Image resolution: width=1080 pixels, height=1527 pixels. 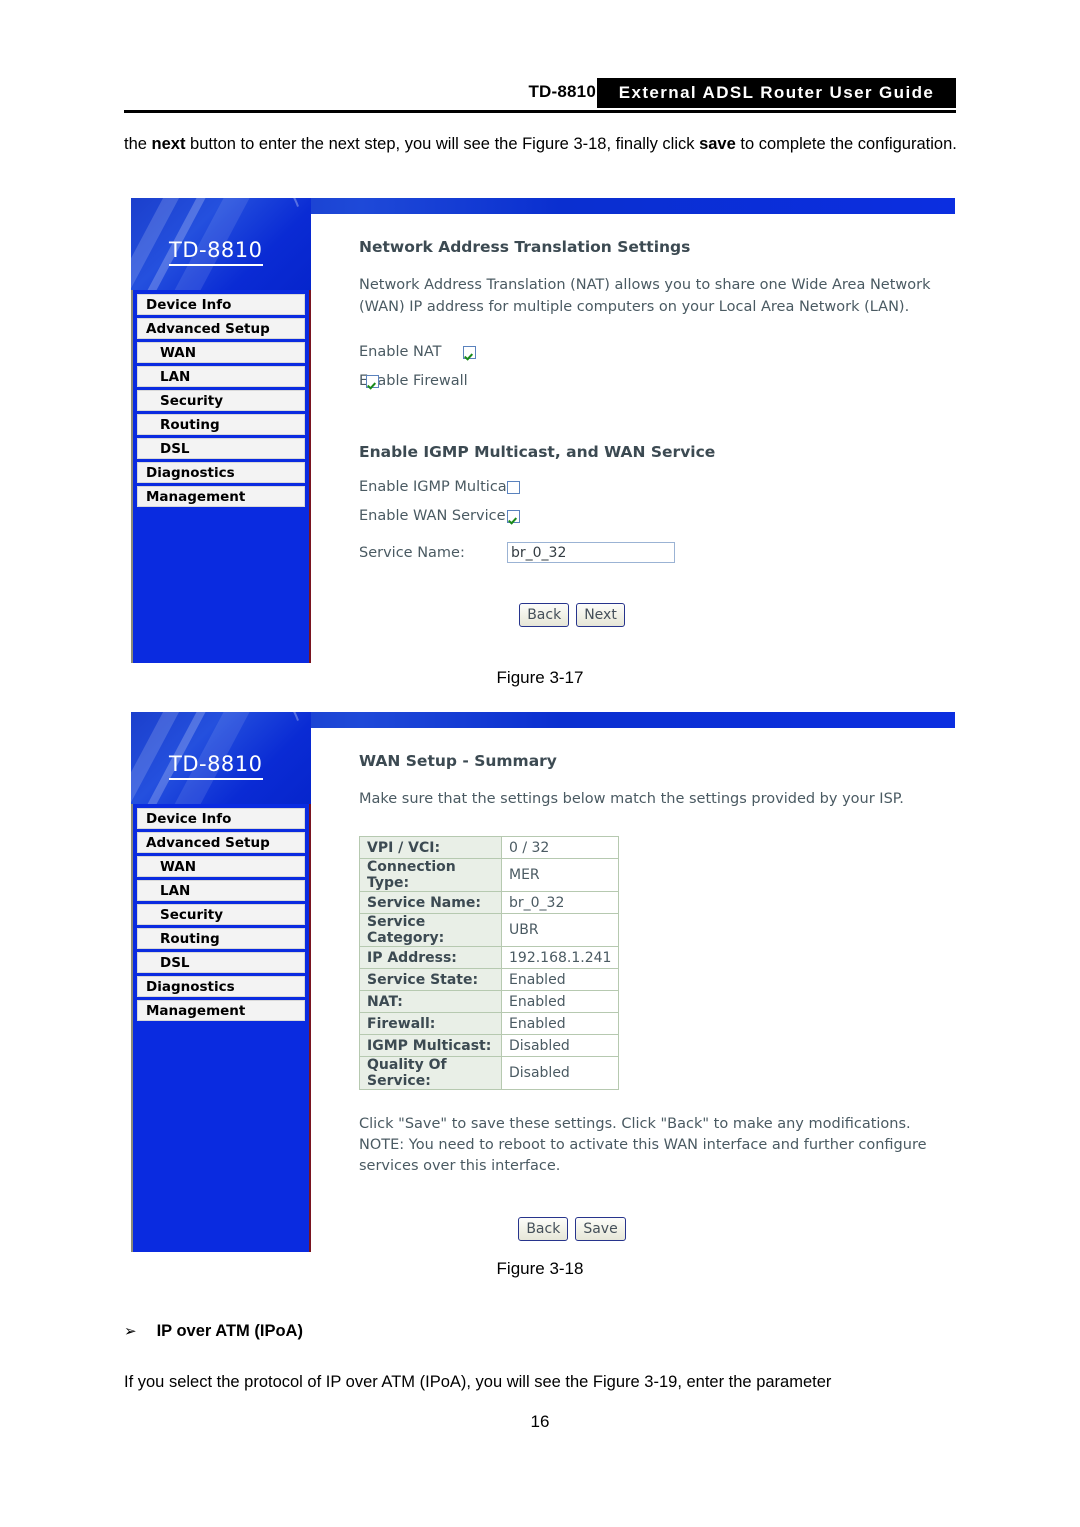 What do you see at coordinates (213, 1331) in the screenshot?
I see `bullet-ip-over-atm: ➢ IP over ATM (IPoA)` at bounding box center [213, 1331].